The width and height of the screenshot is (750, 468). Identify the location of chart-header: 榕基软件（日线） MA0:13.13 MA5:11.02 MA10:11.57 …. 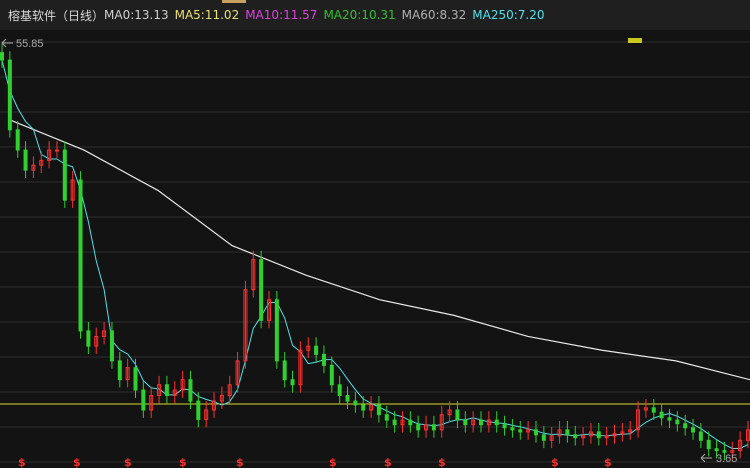
(375, 15).